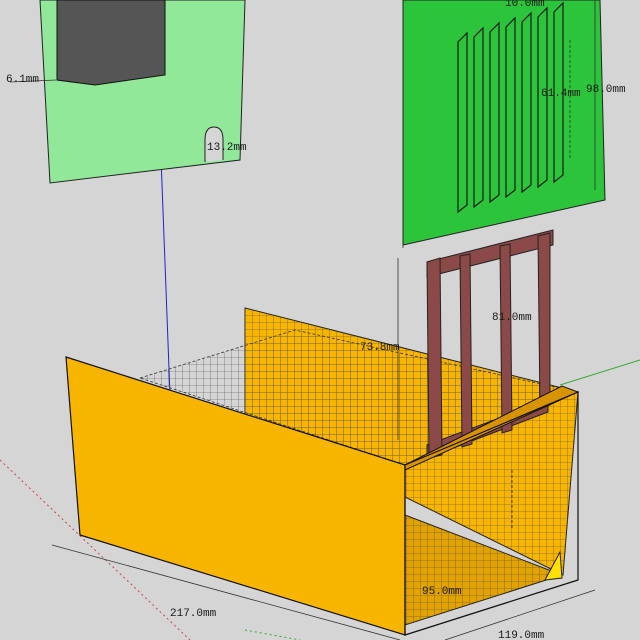 This screenshot has height=640, width=640. I want to click on top-left-panel, so click(142, 92).